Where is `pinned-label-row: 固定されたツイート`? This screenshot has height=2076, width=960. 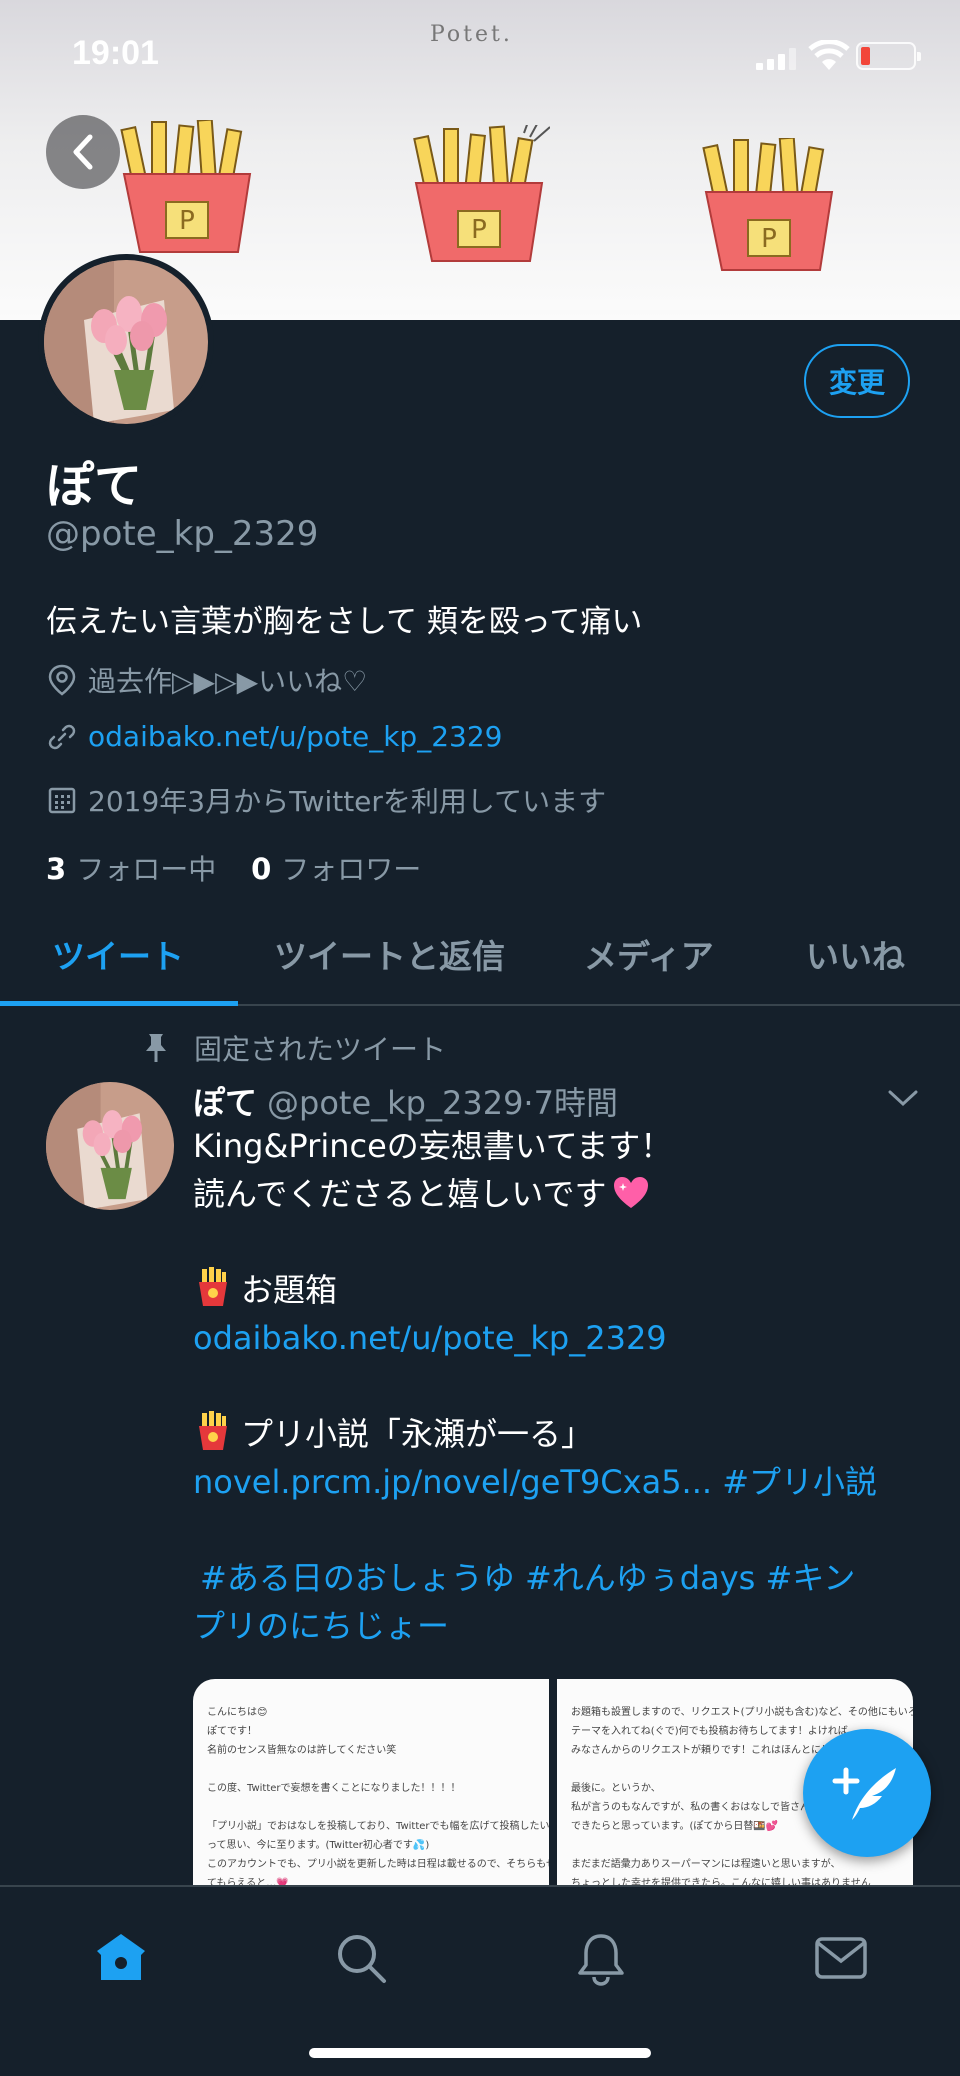 pinned-label-row: 固定されたツイート is located at coordinates (293, 1048).